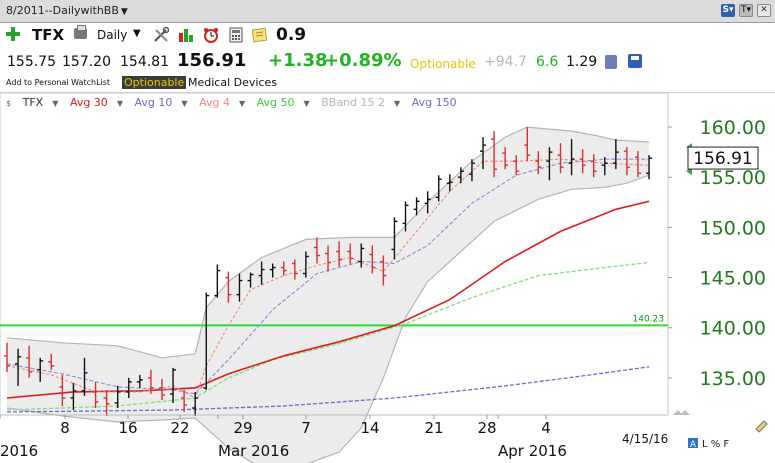 The height and width of the screenshot is (463, 775). Describe the element at coordinates (635, 61) in the screenshot. I see `save-icon` at that location.